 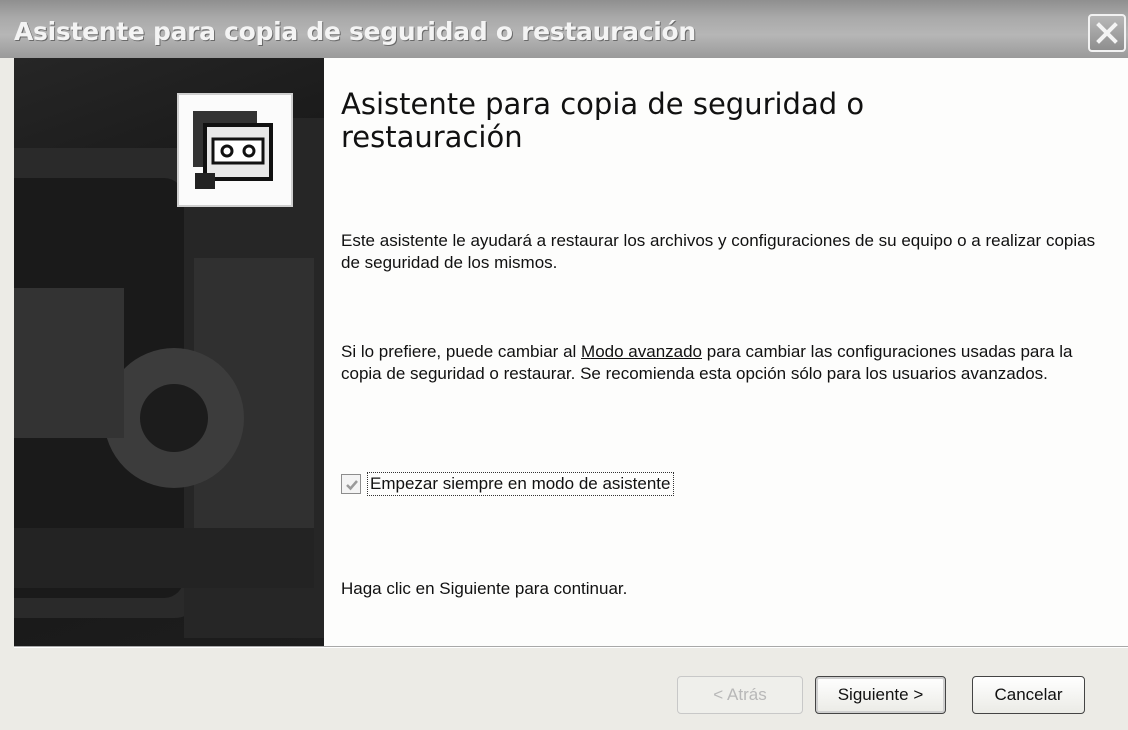 I want to click on wizard-mode-checkbox-row: Empezar siempre en modo de asistente, so click(x=507, y=484).